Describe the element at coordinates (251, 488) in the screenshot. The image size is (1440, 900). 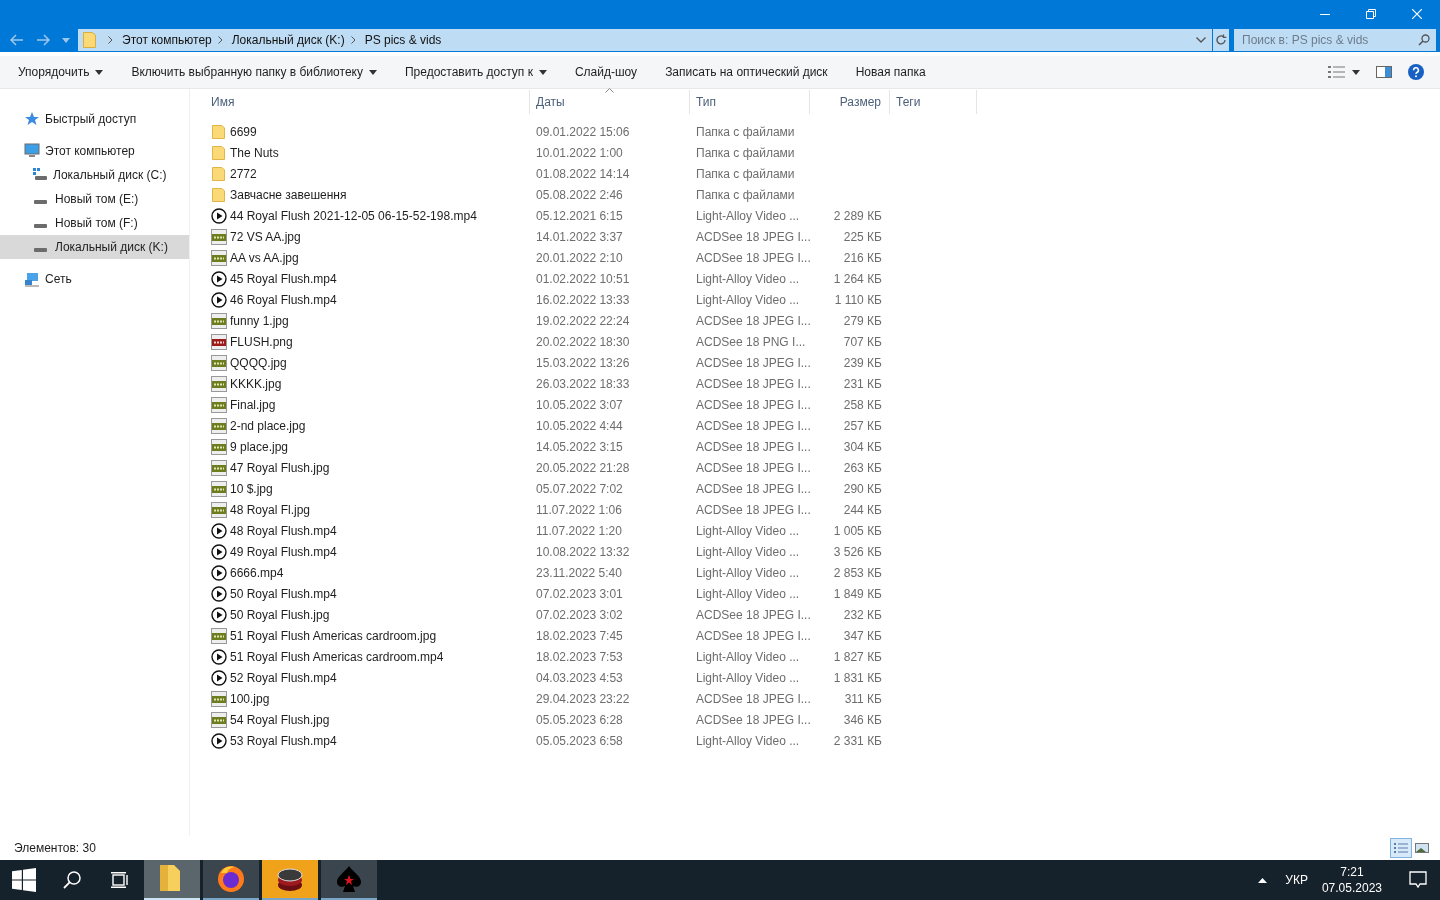
I see `file-name: 10 $.jpg` at that location.